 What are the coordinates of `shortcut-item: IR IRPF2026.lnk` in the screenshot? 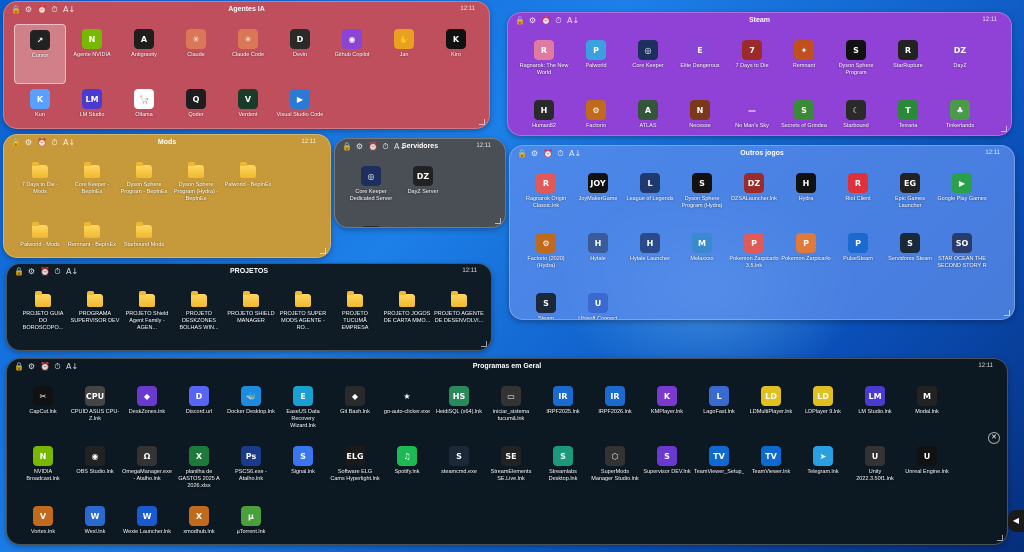 It's located at (615, 411).